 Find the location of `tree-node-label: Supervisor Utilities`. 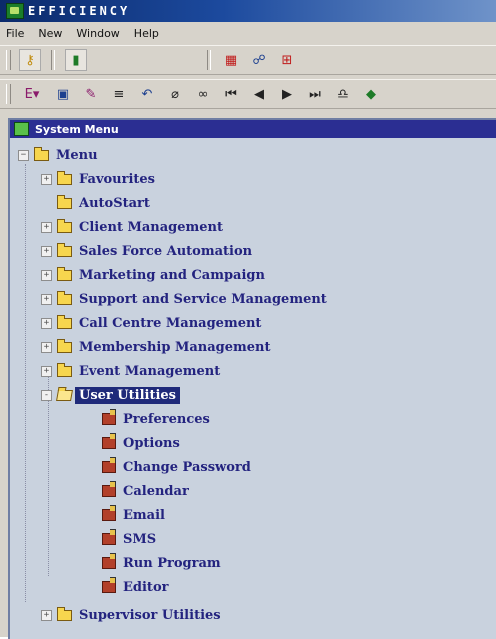

tree-node-label: Supervisor Utilities is located at coordinates (150, 615).